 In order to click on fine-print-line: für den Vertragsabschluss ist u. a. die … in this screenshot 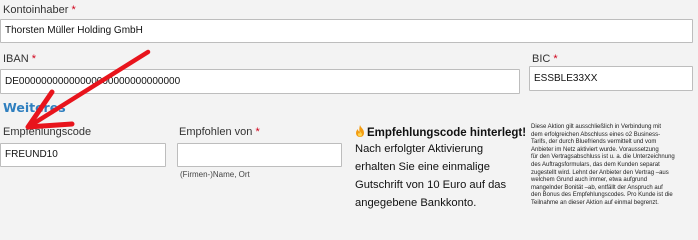, I will do `click(603, 157)`.